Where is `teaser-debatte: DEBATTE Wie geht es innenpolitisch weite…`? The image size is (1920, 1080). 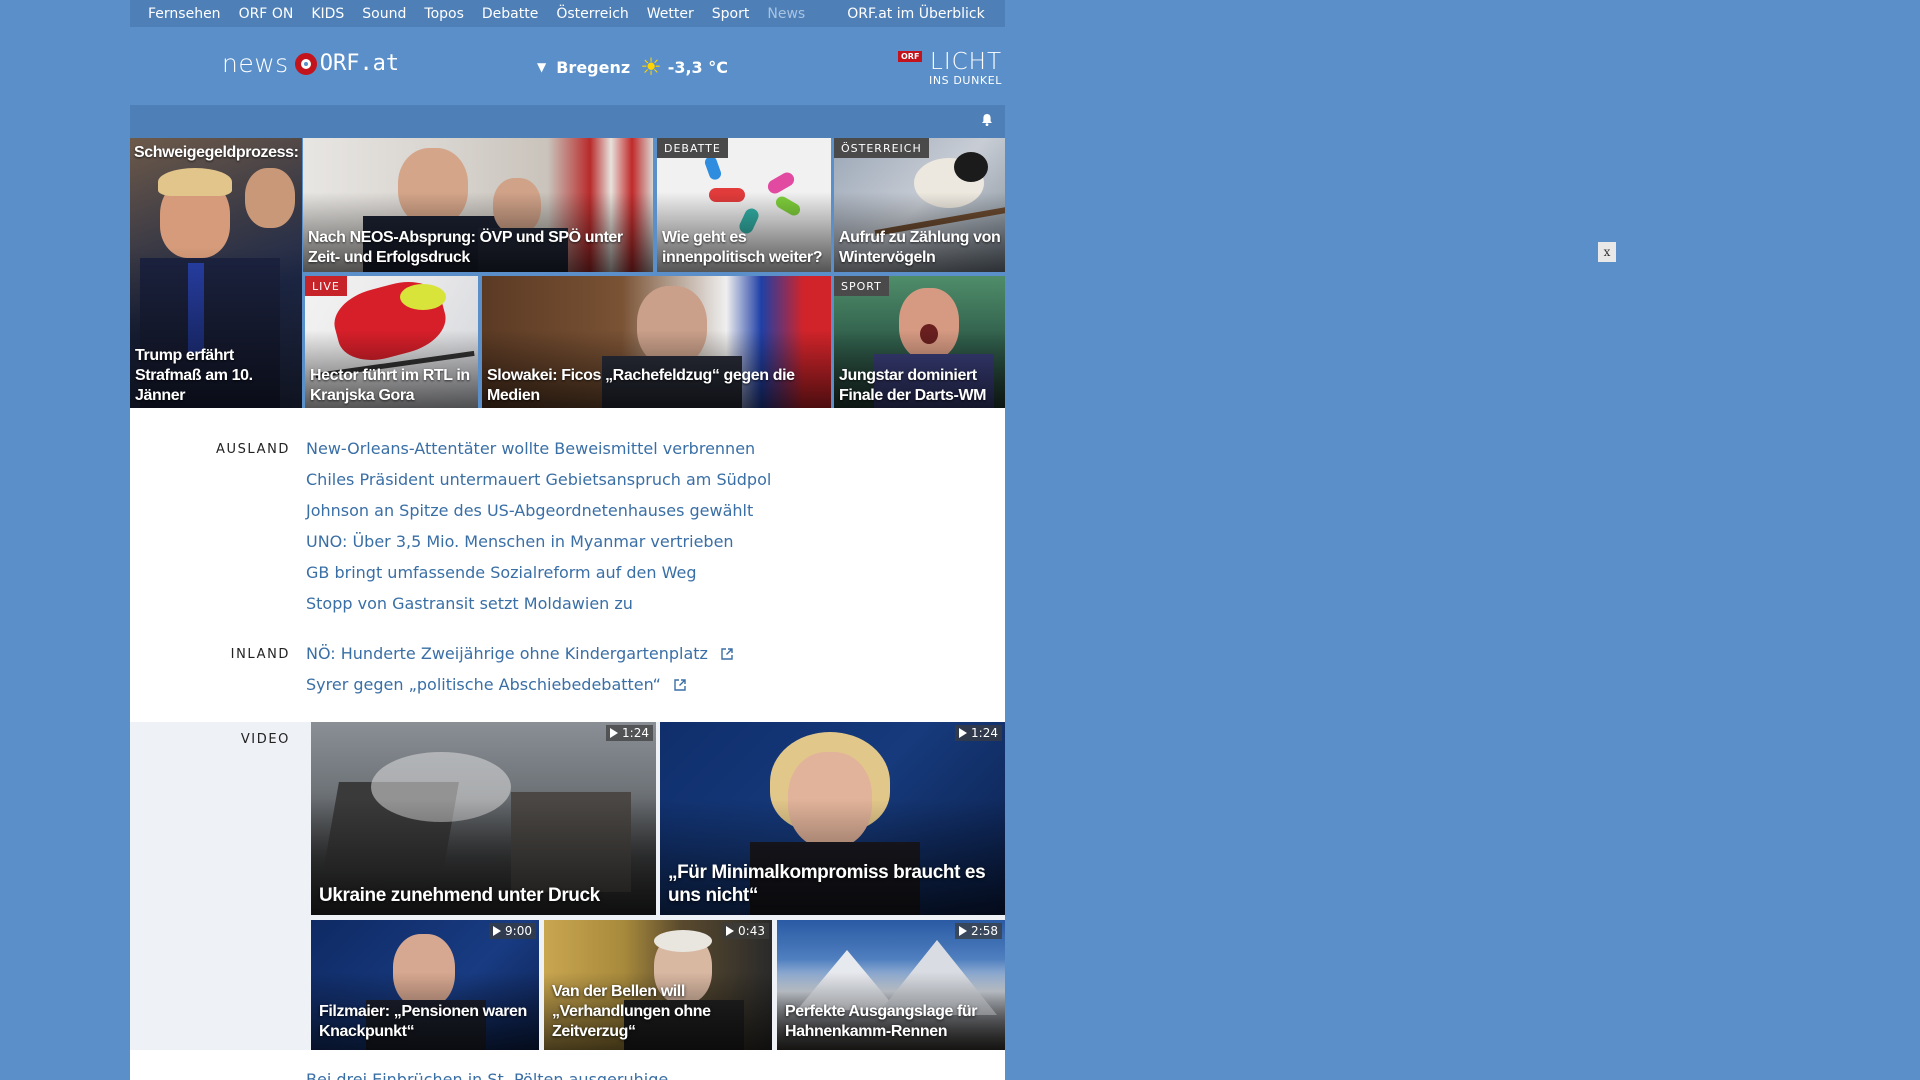
teaser-debatte: DEBATTE Wie geht es innenpolitisch weite… is located at coordinates (744, 205).